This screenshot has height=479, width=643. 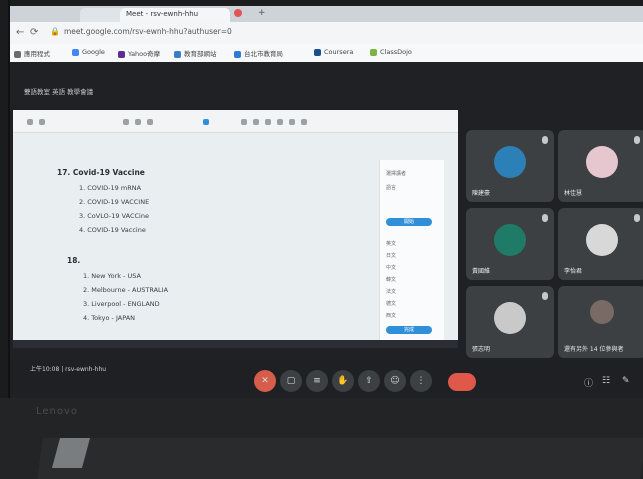 I want to click on raise-hand-icon: ✋, so click(x=343, y=381).